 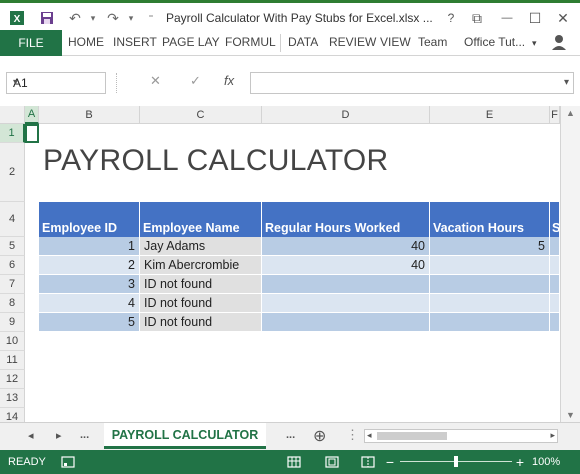 What do you see at coordinates (89, 322) in the screenshot?
I see `table-cell-id: 5` at bounding box center [89, 322].